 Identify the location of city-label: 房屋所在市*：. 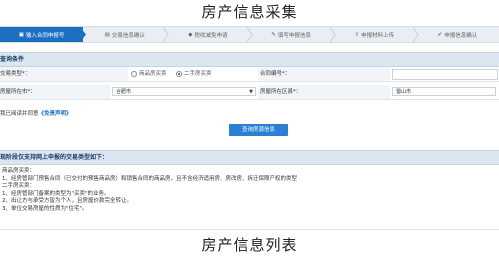
(55, 92).